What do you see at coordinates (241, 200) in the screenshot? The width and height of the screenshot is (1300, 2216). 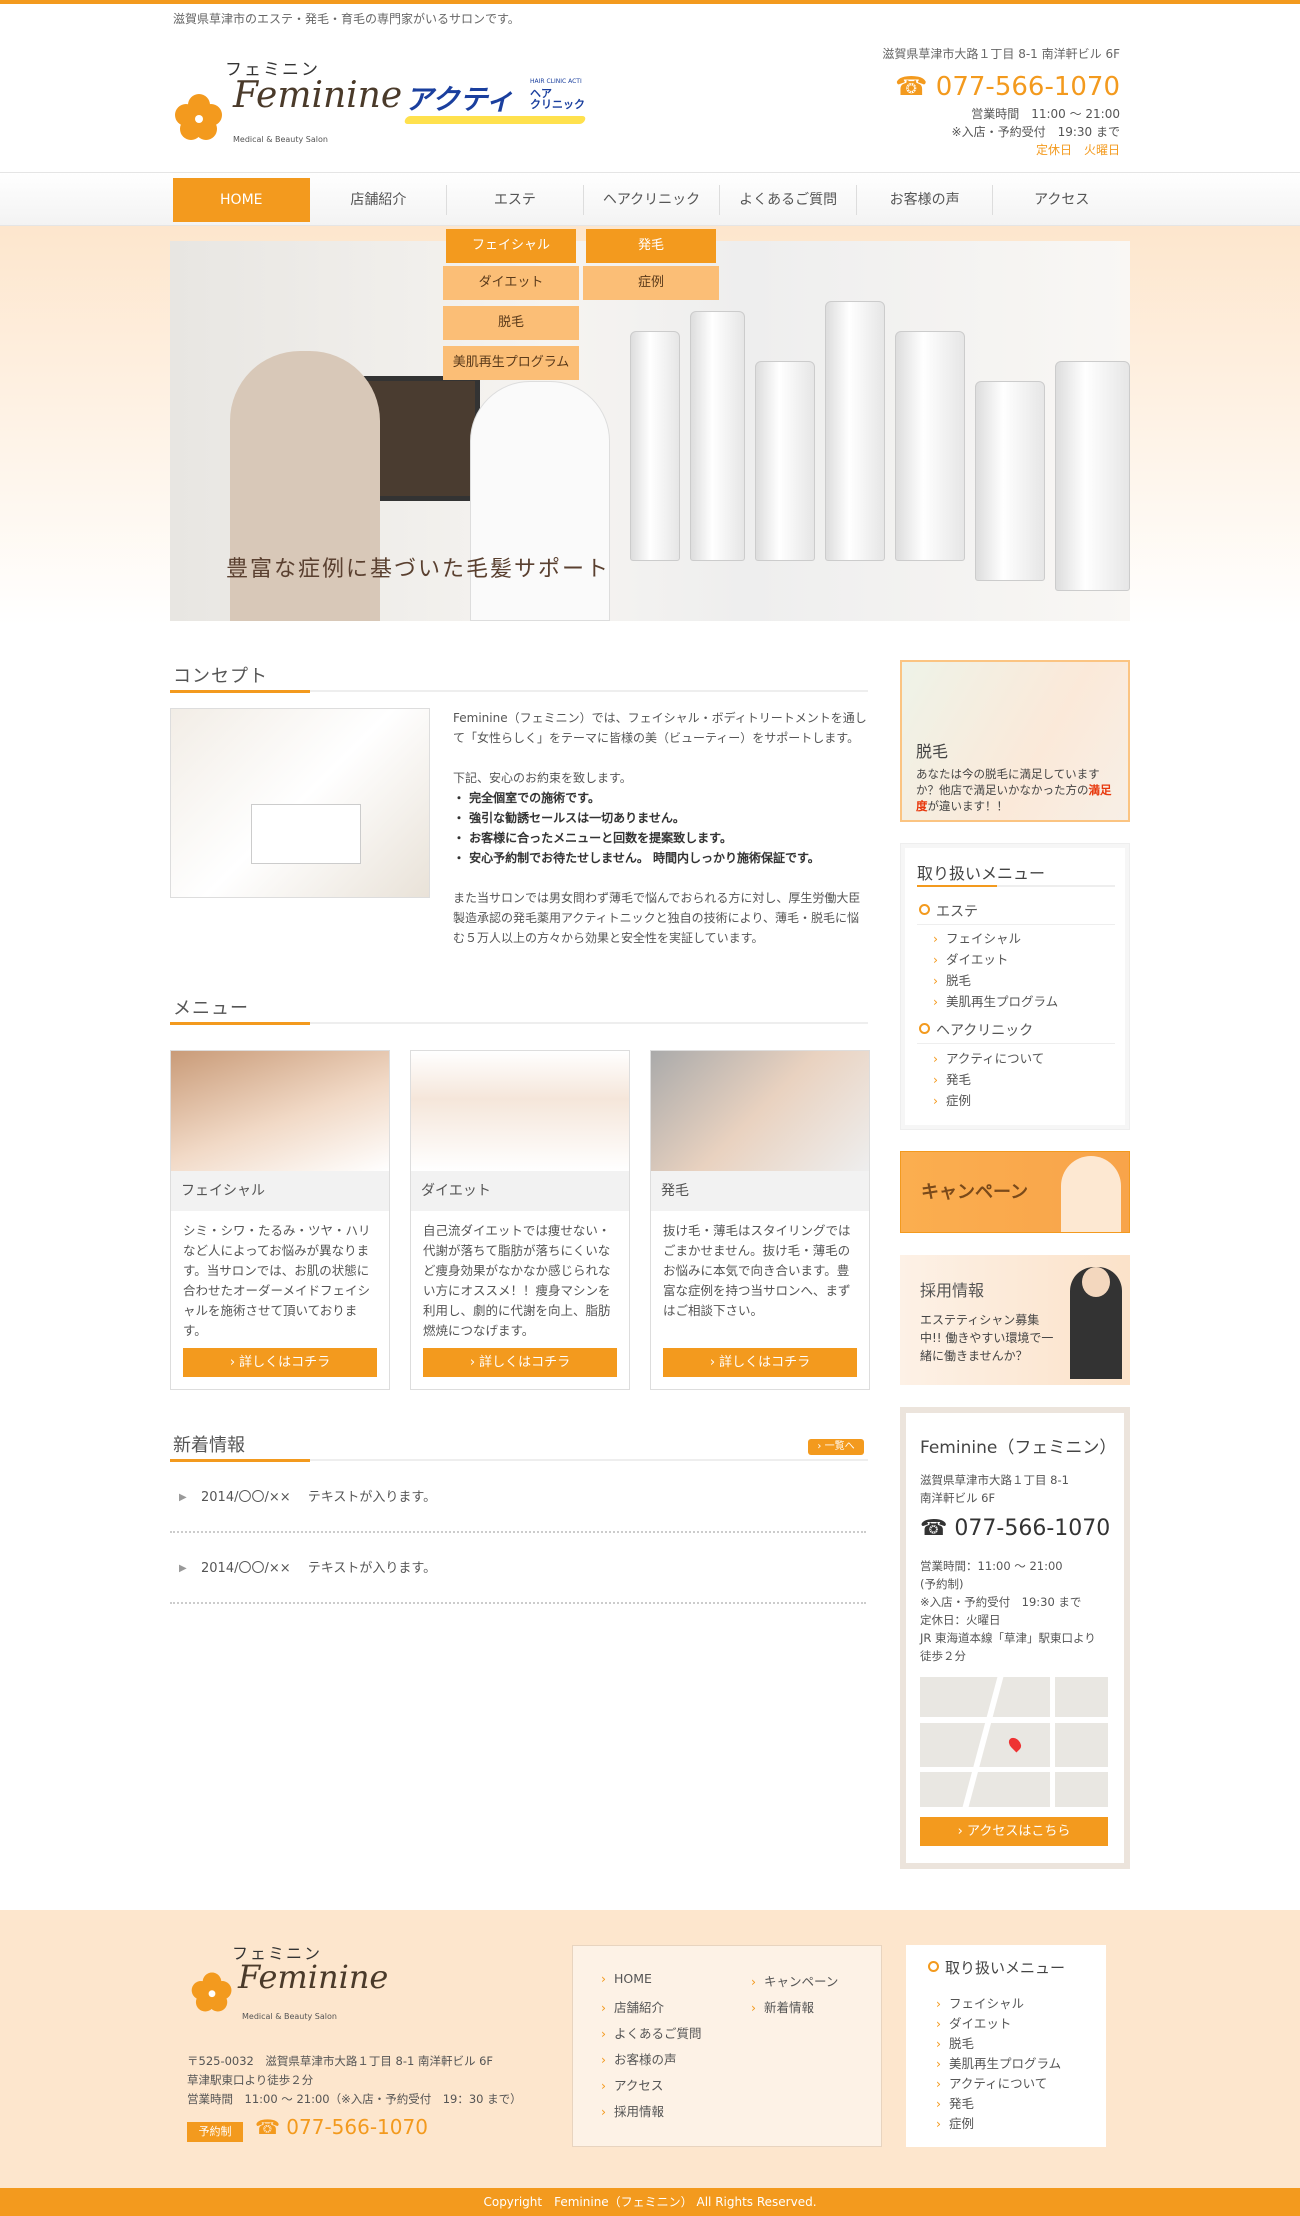 I see `nav-home: HOME` at bounding box center [241, 200].